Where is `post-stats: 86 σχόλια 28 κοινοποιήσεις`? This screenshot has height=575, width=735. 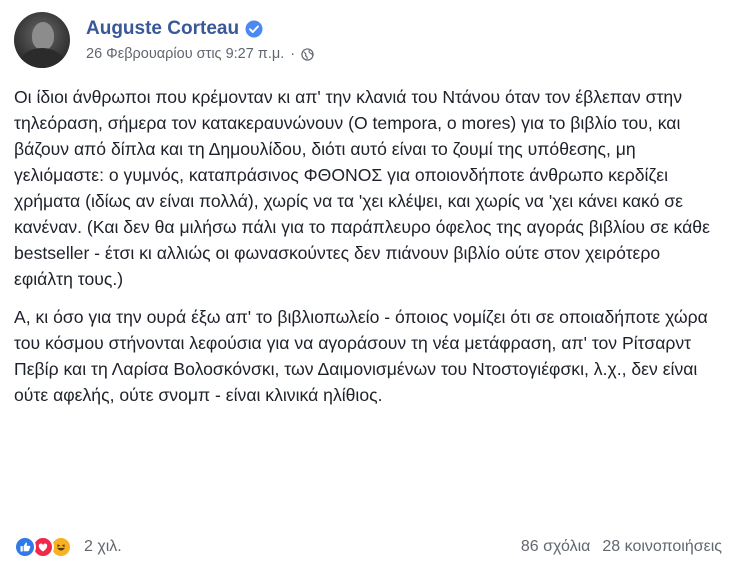 post-stats: 86 σχόλια 28 κοινοποιήσεις is located at coordinates (621, 547).